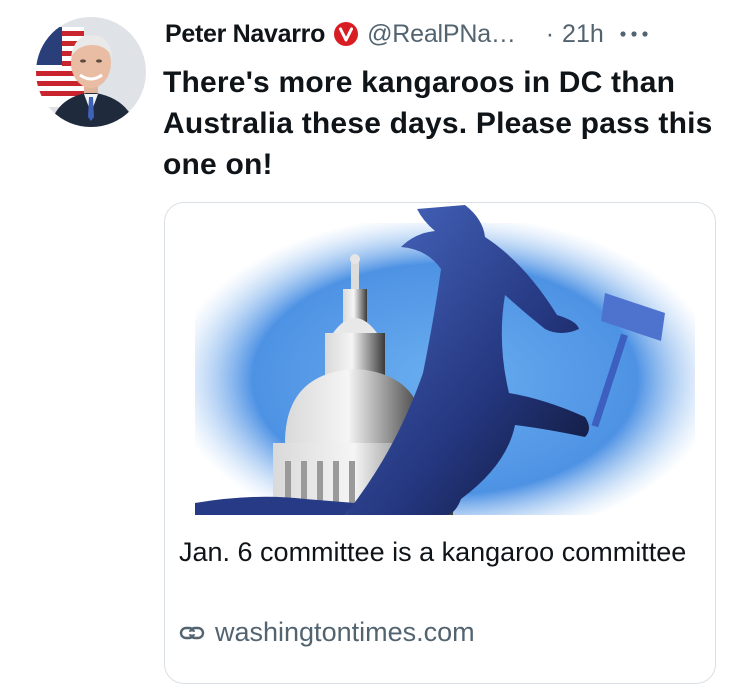  I want to click on timestamp: 21h, so click(583, 34).